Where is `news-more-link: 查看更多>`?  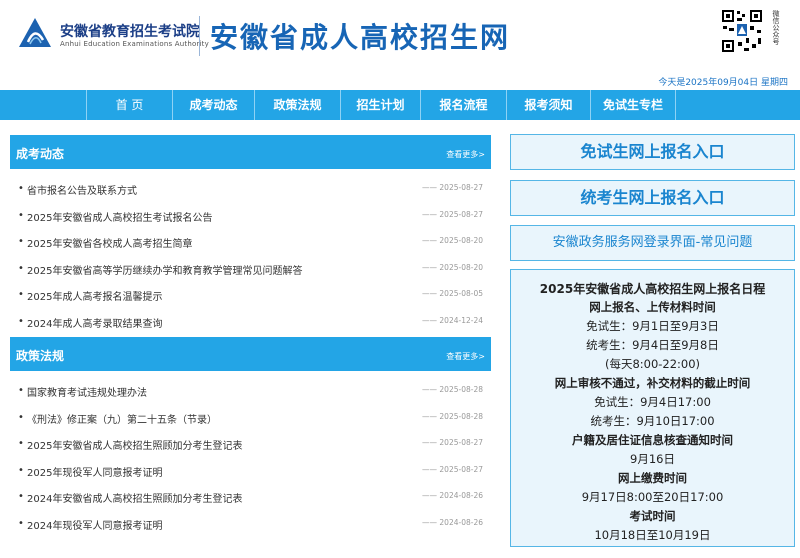 news-more-link: 查看更多> is located at coordinates (465, 154).